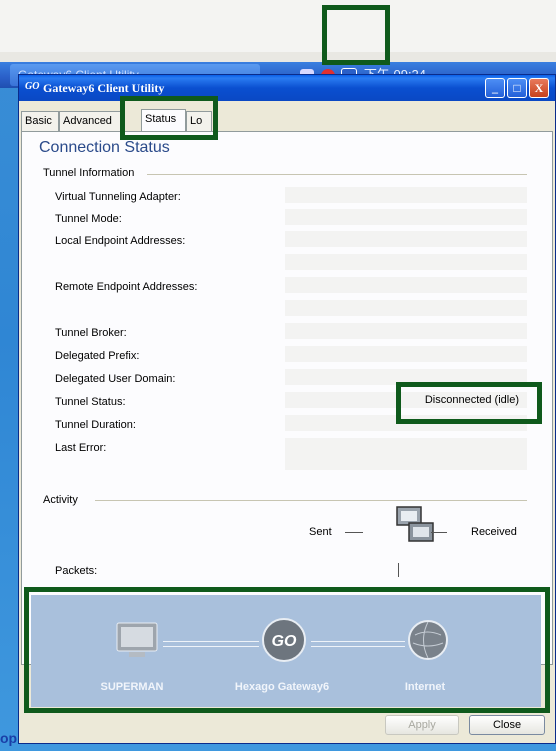 This screenshot has width=556, height=751. Describe the element at coordinates (422, 725) in the screenshot. I see `apply-button: Apply` at that location.